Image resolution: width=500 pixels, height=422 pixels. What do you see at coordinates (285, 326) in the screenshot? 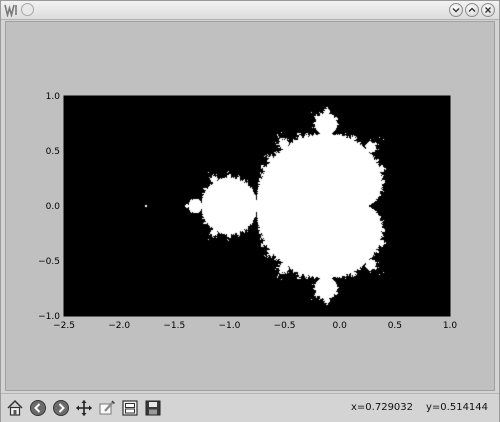
I see `x-tick-label: −0.5` at bounding box center [285, 326].